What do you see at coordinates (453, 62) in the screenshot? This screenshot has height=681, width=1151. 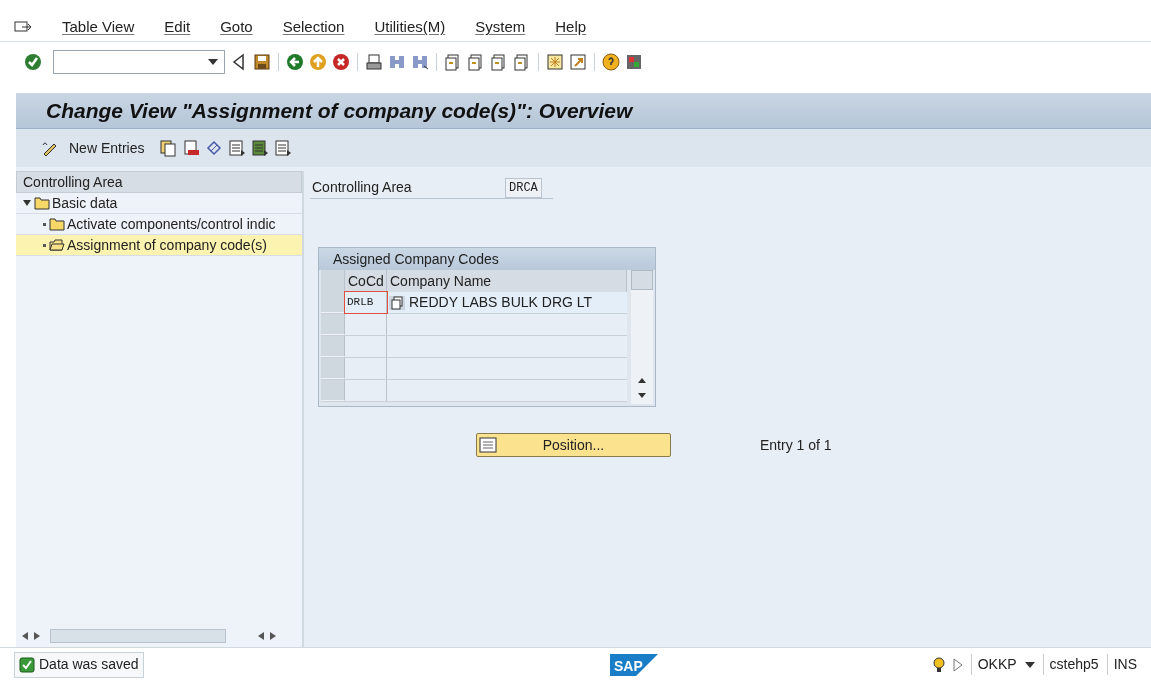 I see `first-page-icon` at bounding box center [453, 62].